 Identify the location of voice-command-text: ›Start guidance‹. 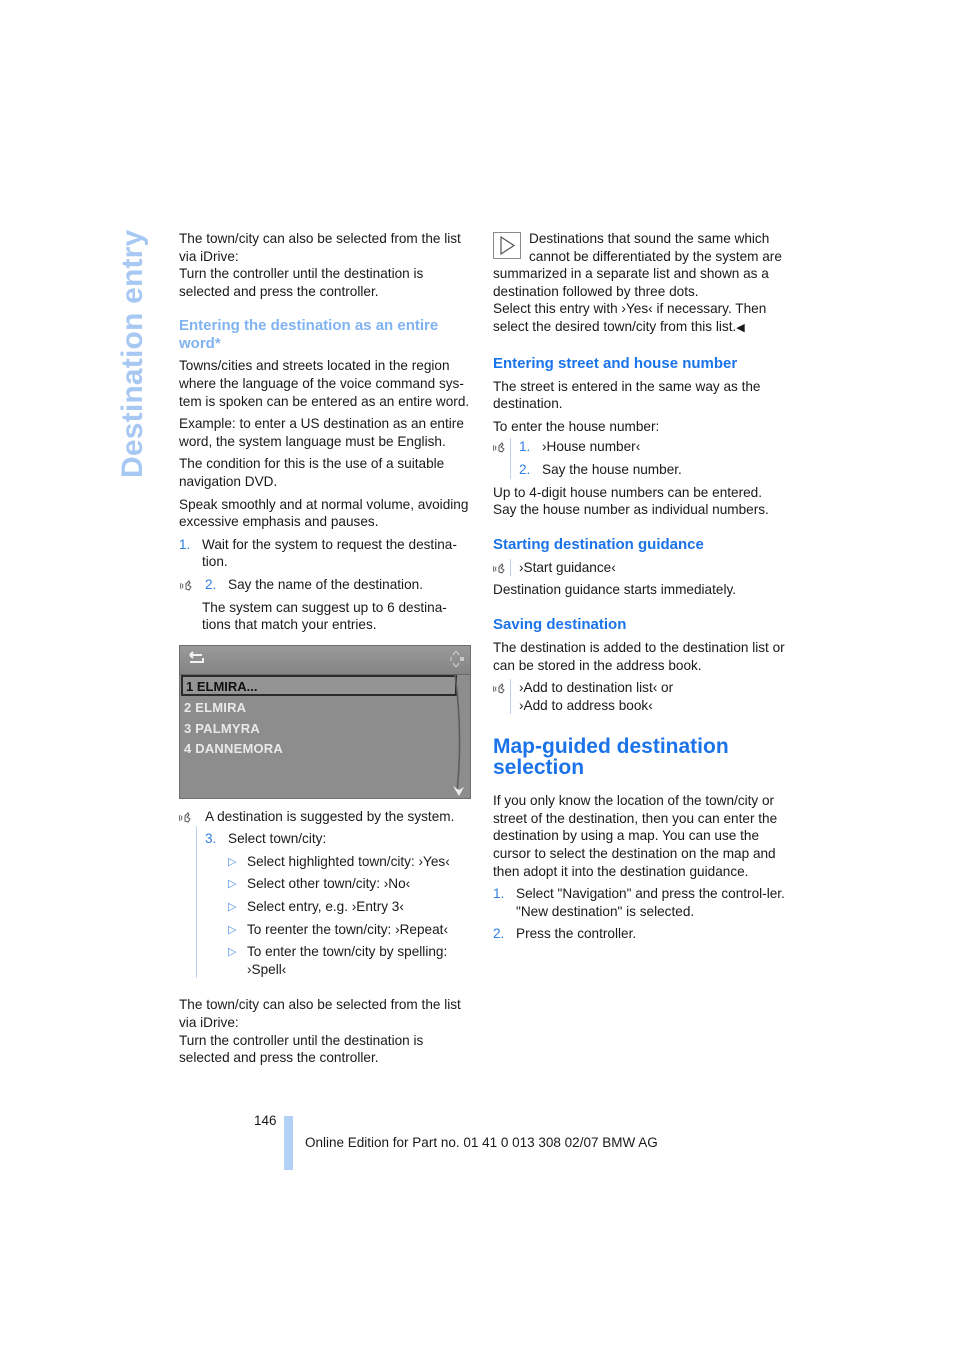
(567, 567).